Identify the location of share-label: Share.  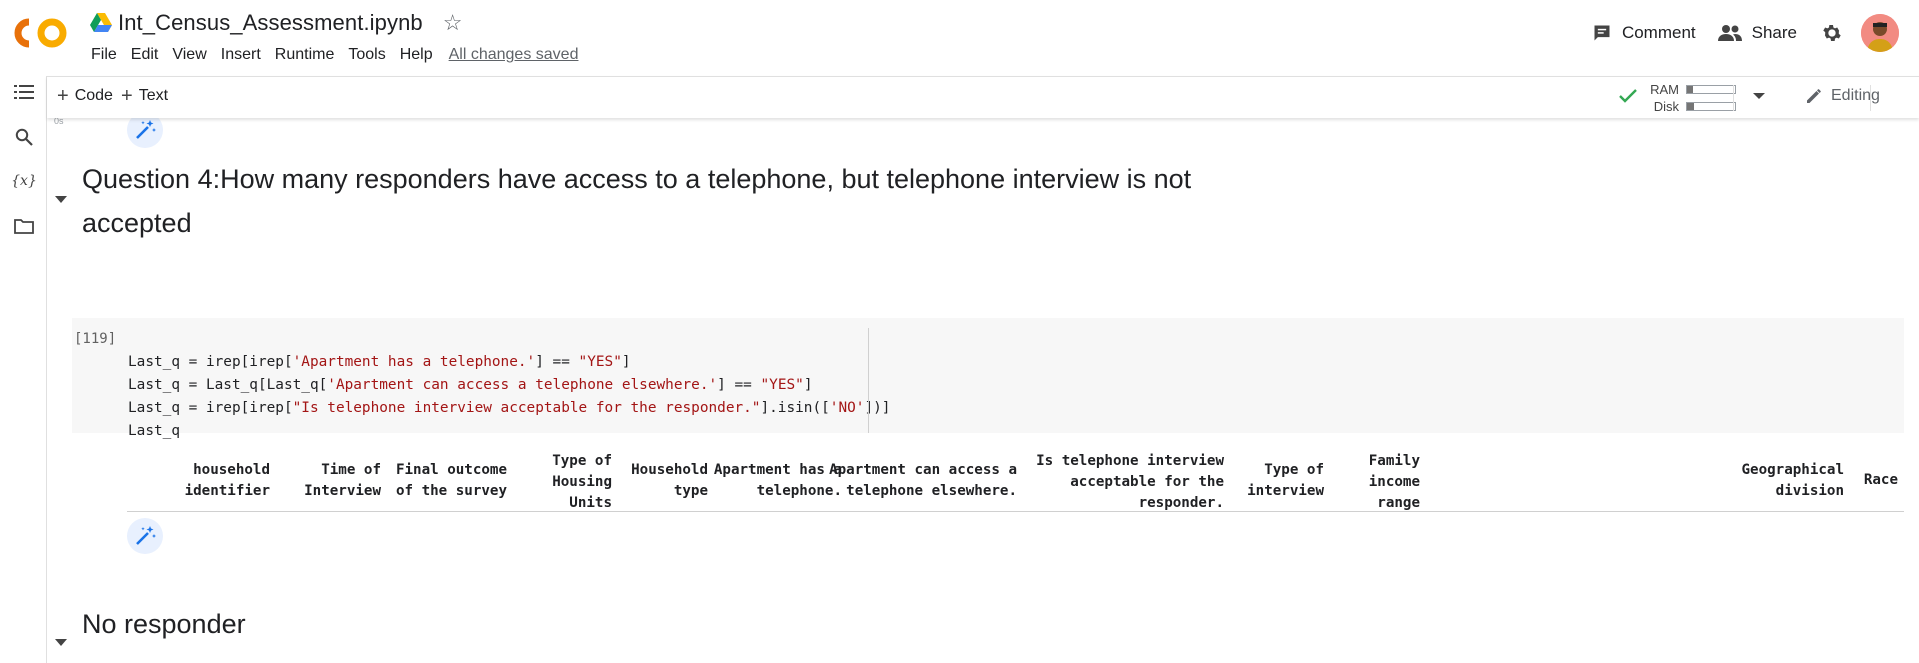
(1774, 32).